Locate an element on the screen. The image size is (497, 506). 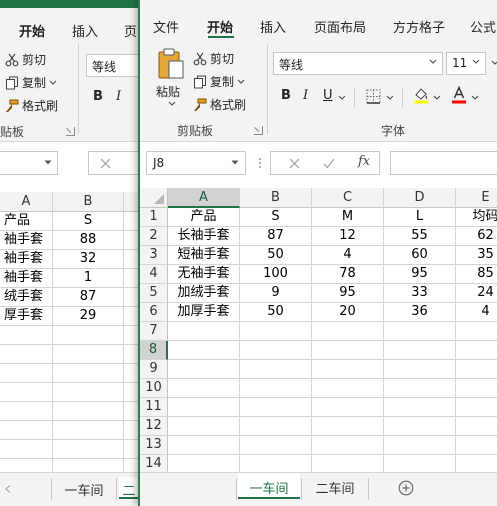
sheet-tab-1: 一车间 is located at coordinates (269, 486).